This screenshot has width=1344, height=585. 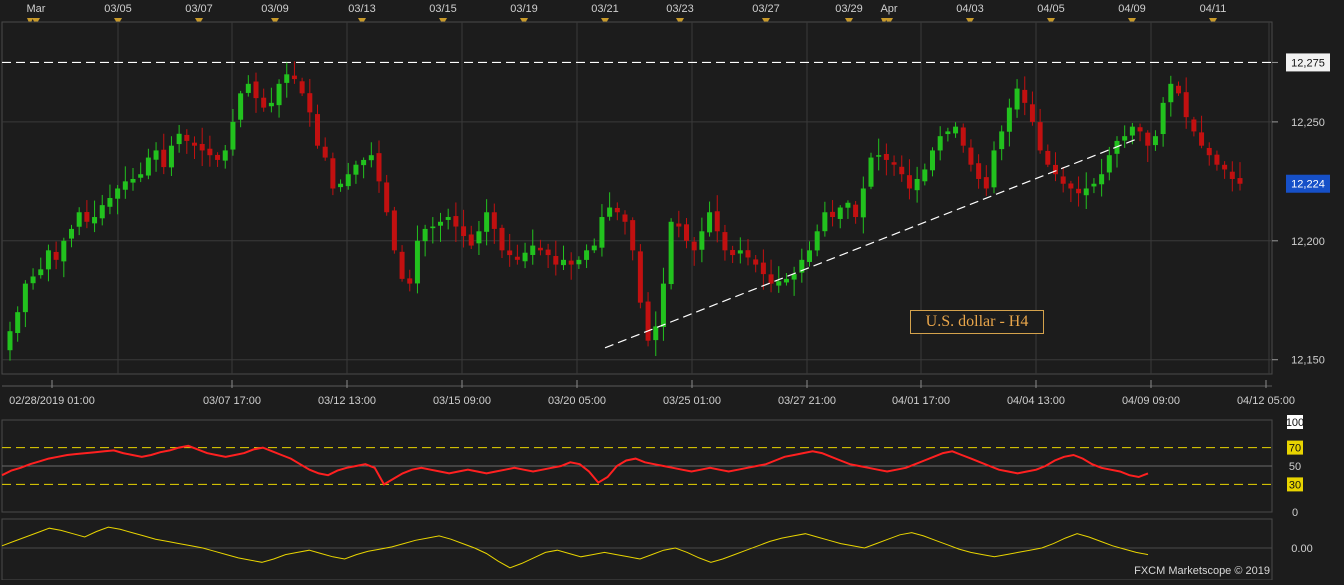 I want to click on top-date-label: 04/09, so click(x=1132, y=9).